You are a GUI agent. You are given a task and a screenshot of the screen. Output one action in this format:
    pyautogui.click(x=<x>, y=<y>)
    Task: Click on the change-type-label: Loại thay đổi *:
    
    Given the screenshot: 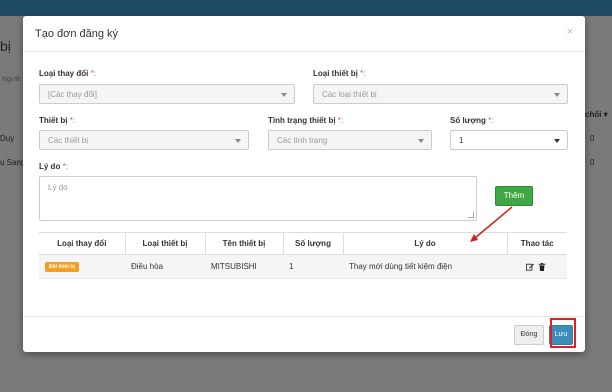 What is the action you would take?
    pyautogui.click(x=67, y=73)
    